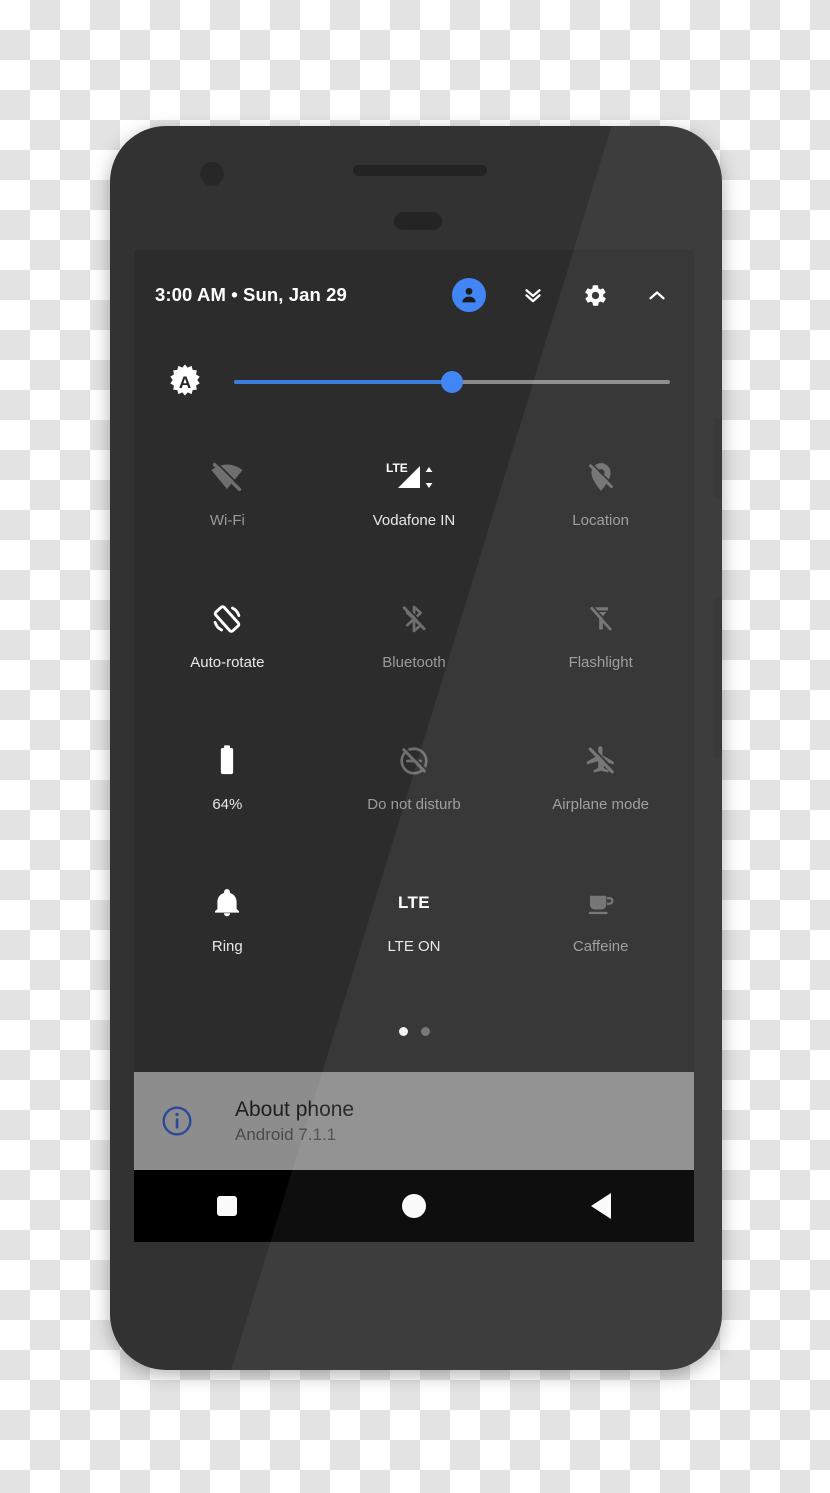 The image size is (830, 1493). I want to click on tile-auto-rotate: Auto-rotate, so click(227, 653).